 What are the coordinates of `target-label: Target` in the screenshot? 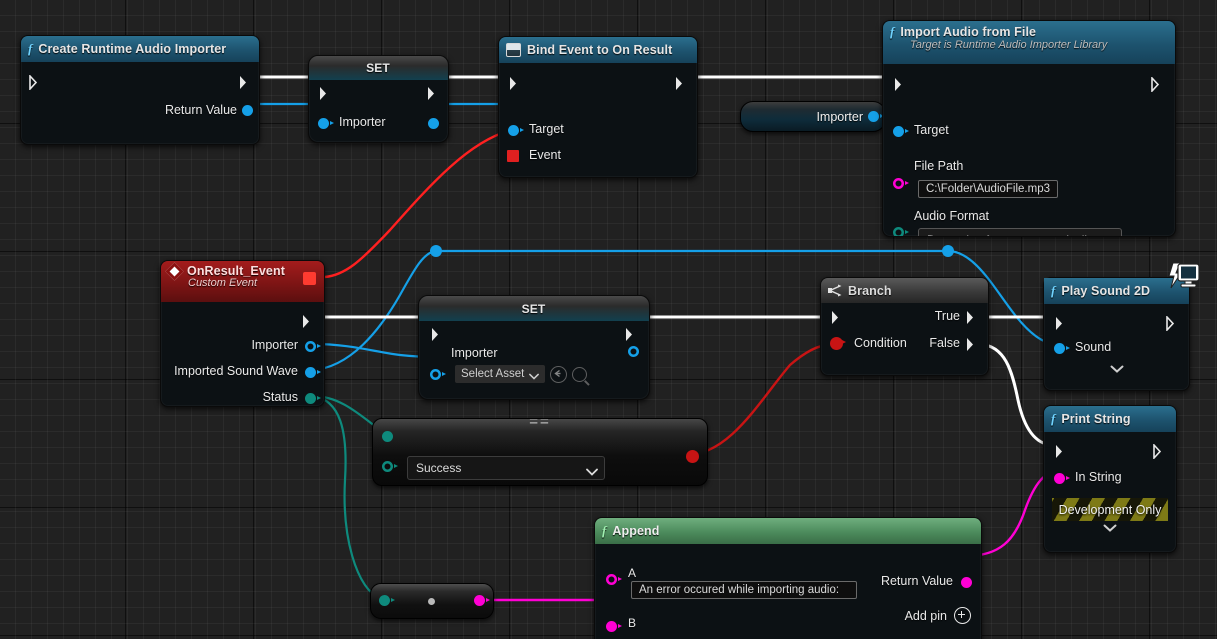 It's located at (546, 129).